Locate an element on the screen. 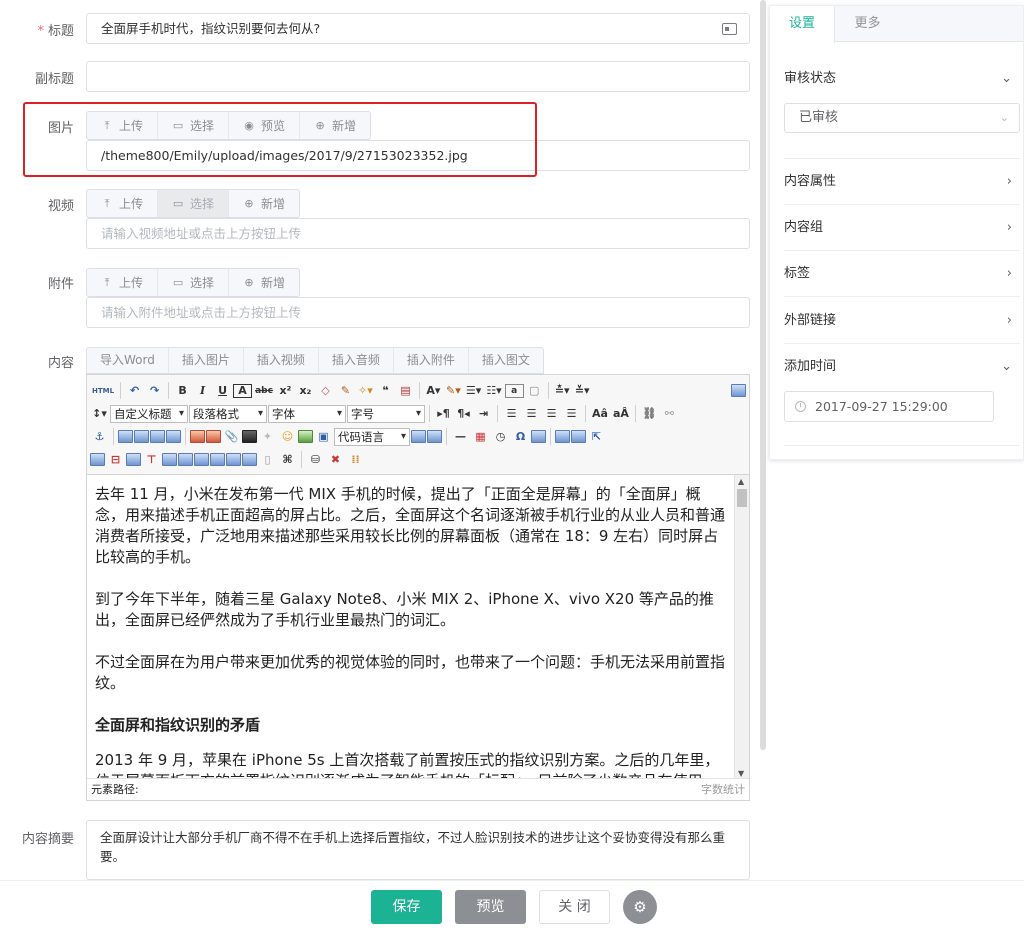 Image resolution: width=1024 pixels, height=930 pixels. redo-icon: ↷ is located at coordinates (154, 390).